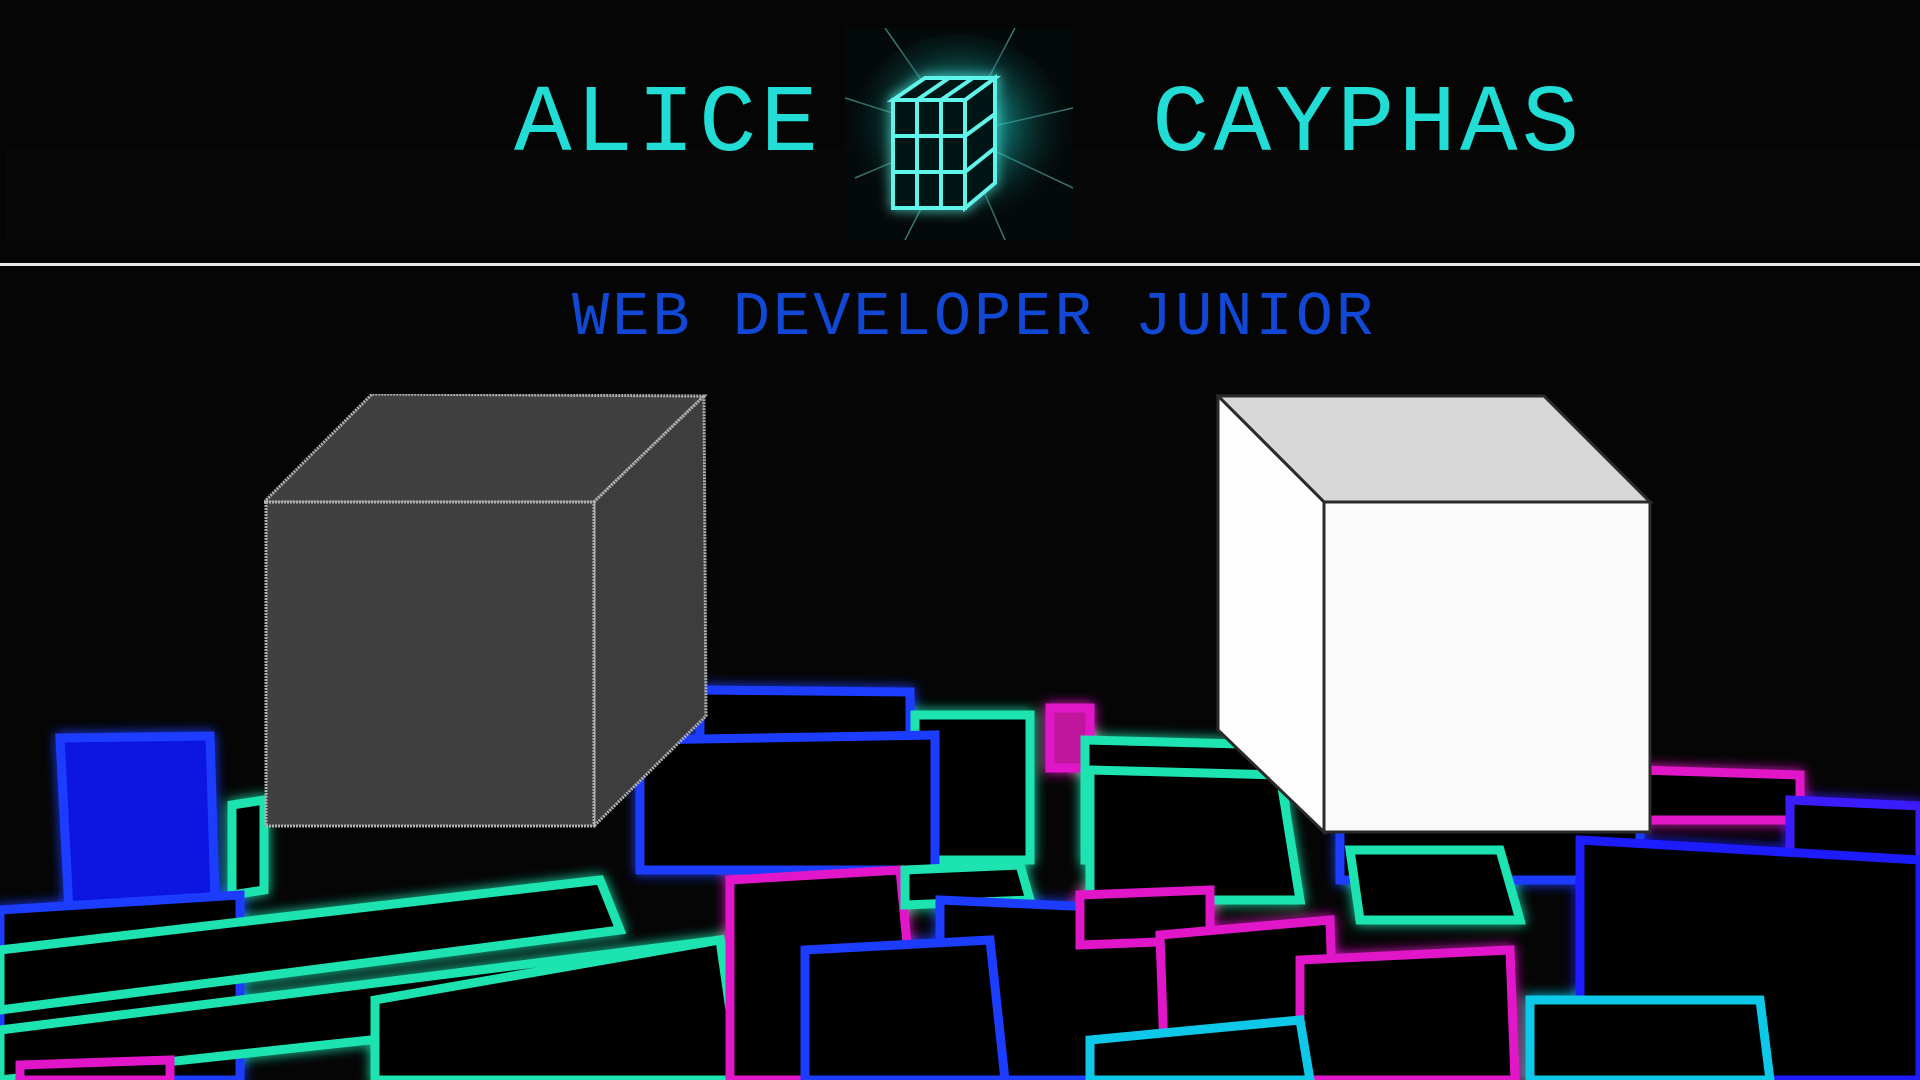  What do you see at coordinates (1435, 615) in the screenshot?
I see `light-cube-button` at bounding box center [1435, 615].